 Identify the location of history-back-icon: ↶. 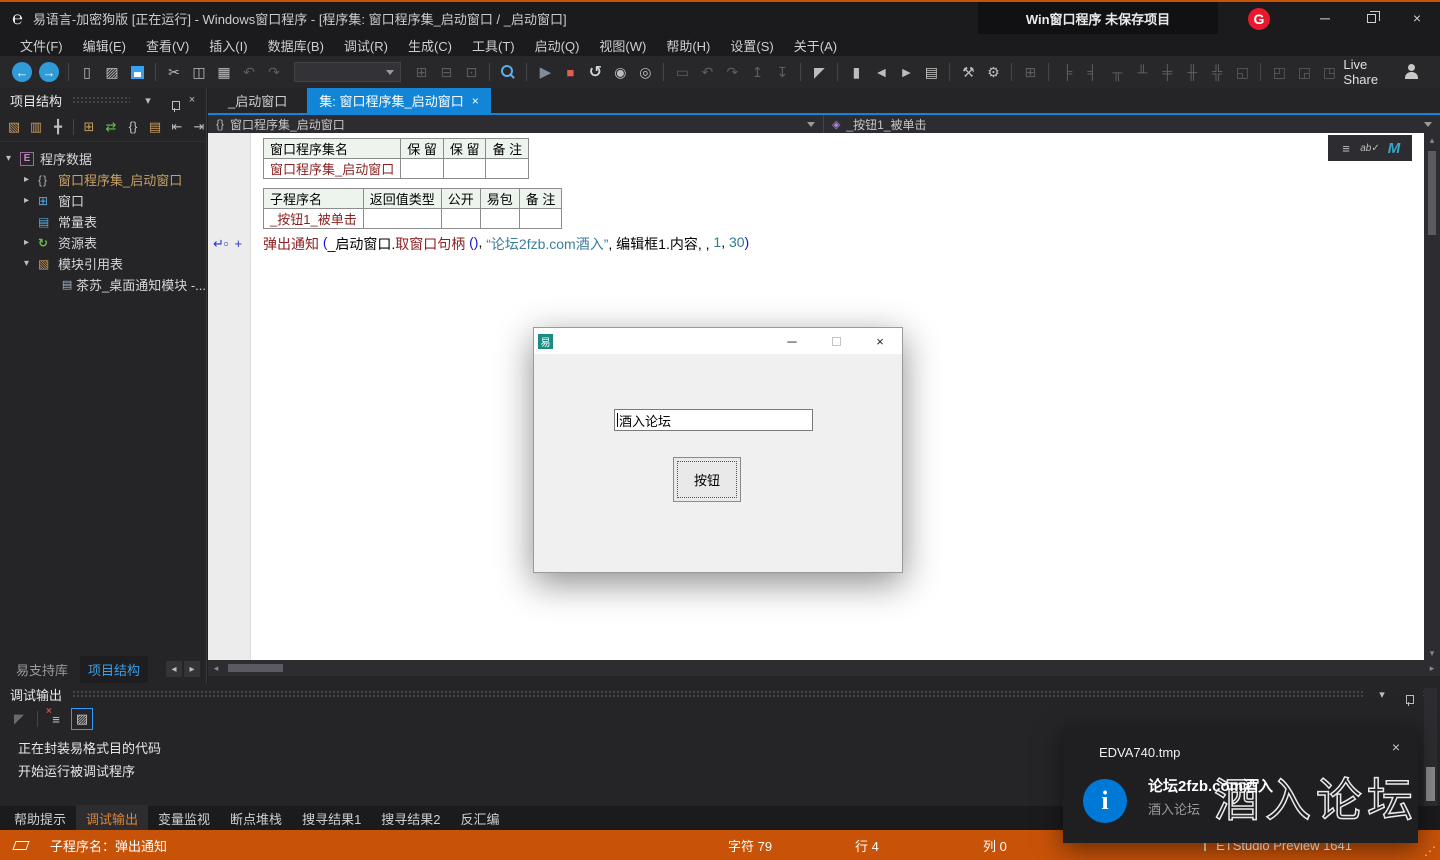
(707, 72).